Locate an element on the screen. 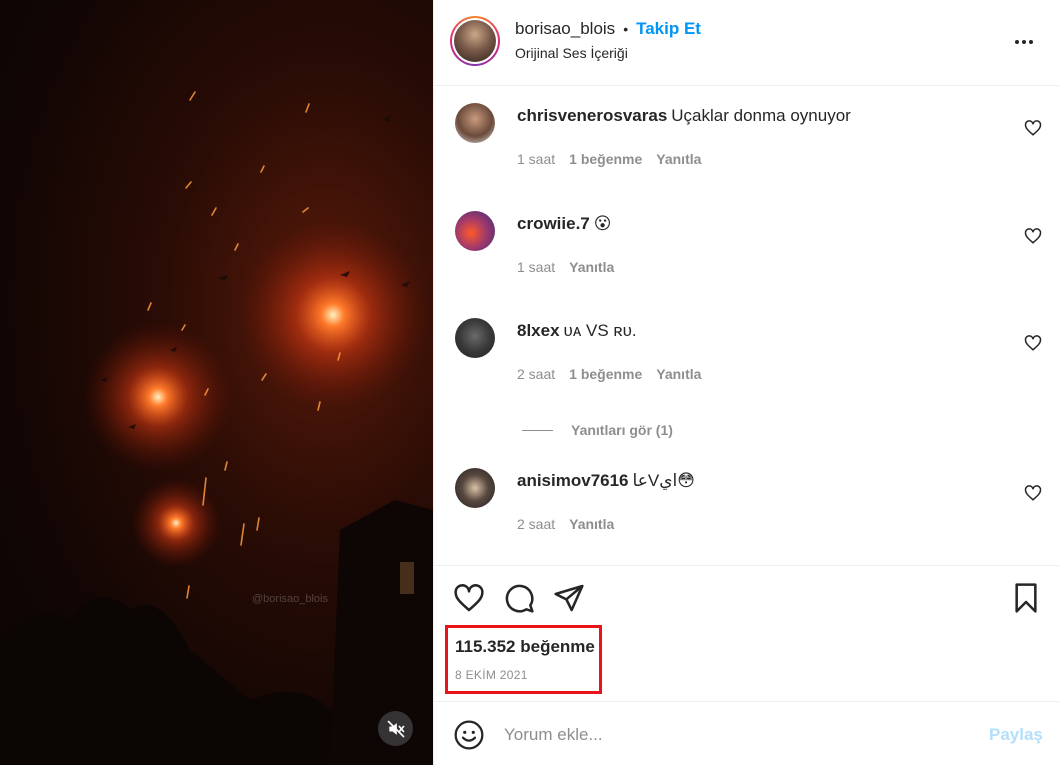 The width and height of the screenshot is (1059, 765). mute-toggle-button is located at coordinates (395, 728).